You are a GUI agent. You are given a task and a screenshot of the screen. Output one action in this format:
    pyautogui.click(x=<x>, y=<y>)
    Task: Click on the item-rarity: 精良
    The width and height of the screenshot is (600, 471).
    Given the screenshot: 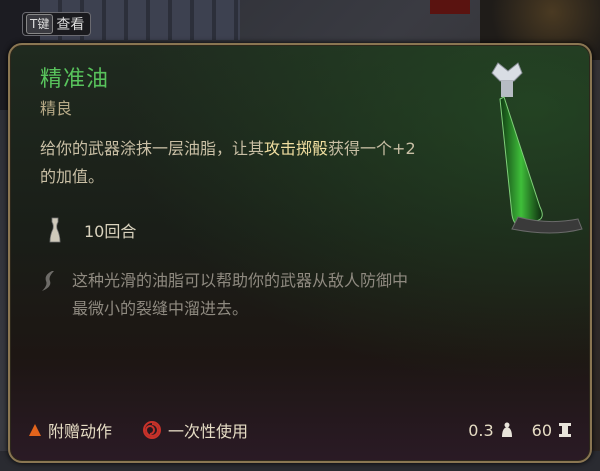 What is the action you would take?
    pyautogui.click(x=56, y=108)
    